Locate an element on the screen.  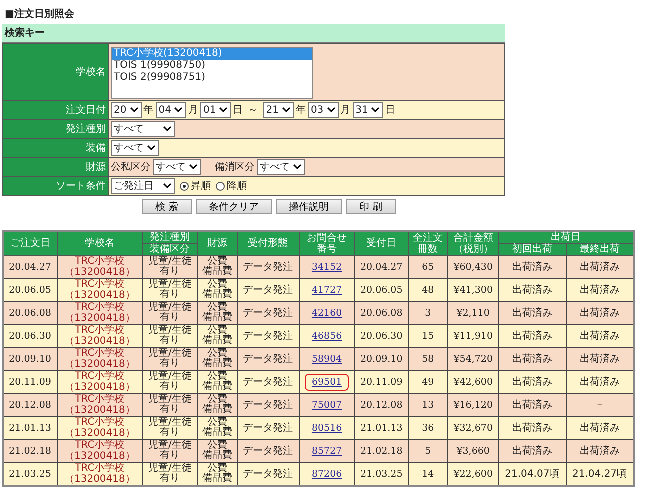
order-type-dropdown: すべて is located at coordinates (143, 129).